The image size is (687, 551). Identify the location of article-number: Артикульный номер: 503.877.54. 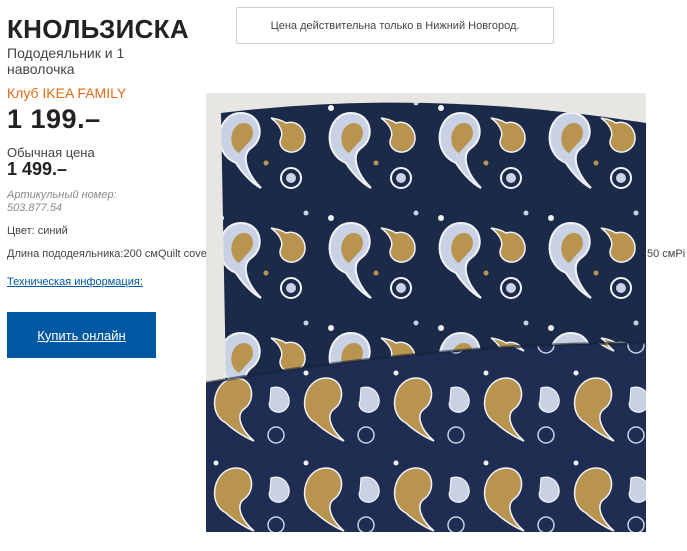
(62, 201).